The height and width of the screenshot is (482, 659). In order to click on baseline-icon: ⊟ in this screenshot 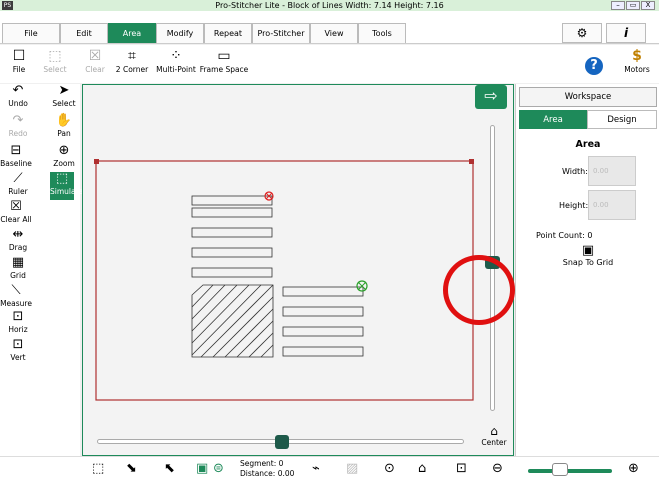, I will do `click(16, 150)`.